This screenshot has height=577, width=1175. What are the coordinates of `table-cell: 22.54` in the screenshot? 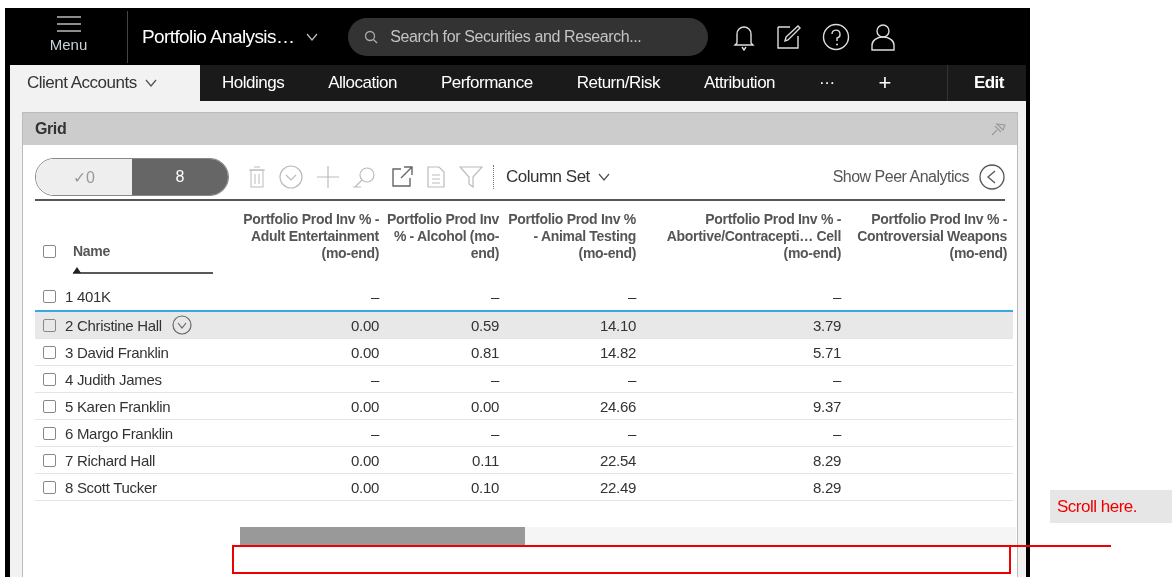 It's located at (617, 460).